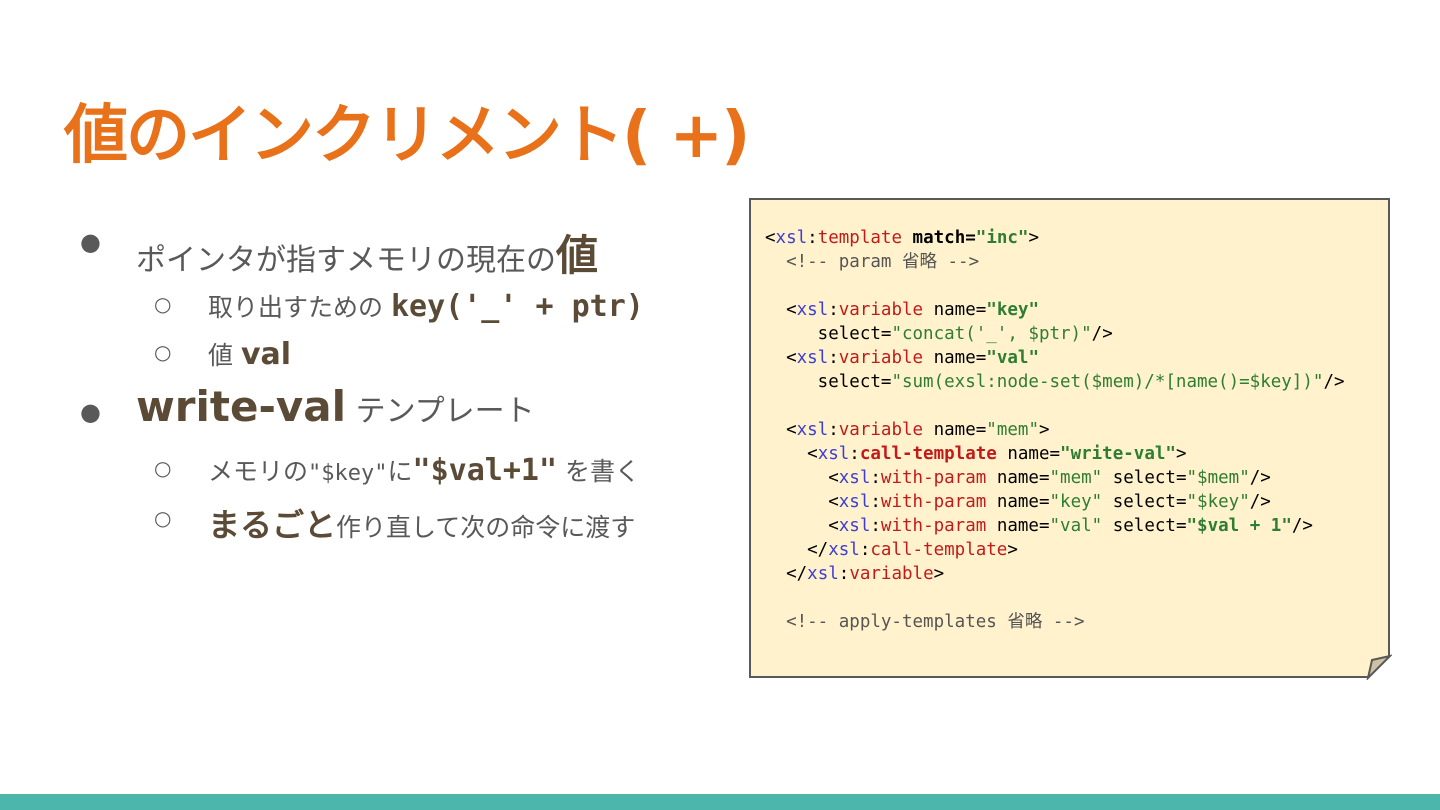 The height and width of the screenshot is (810, 1440). Describe the element at coordinates (272, 525) in the screenshot. I see `sub-bullet-emphasis: まるごと` at that location.